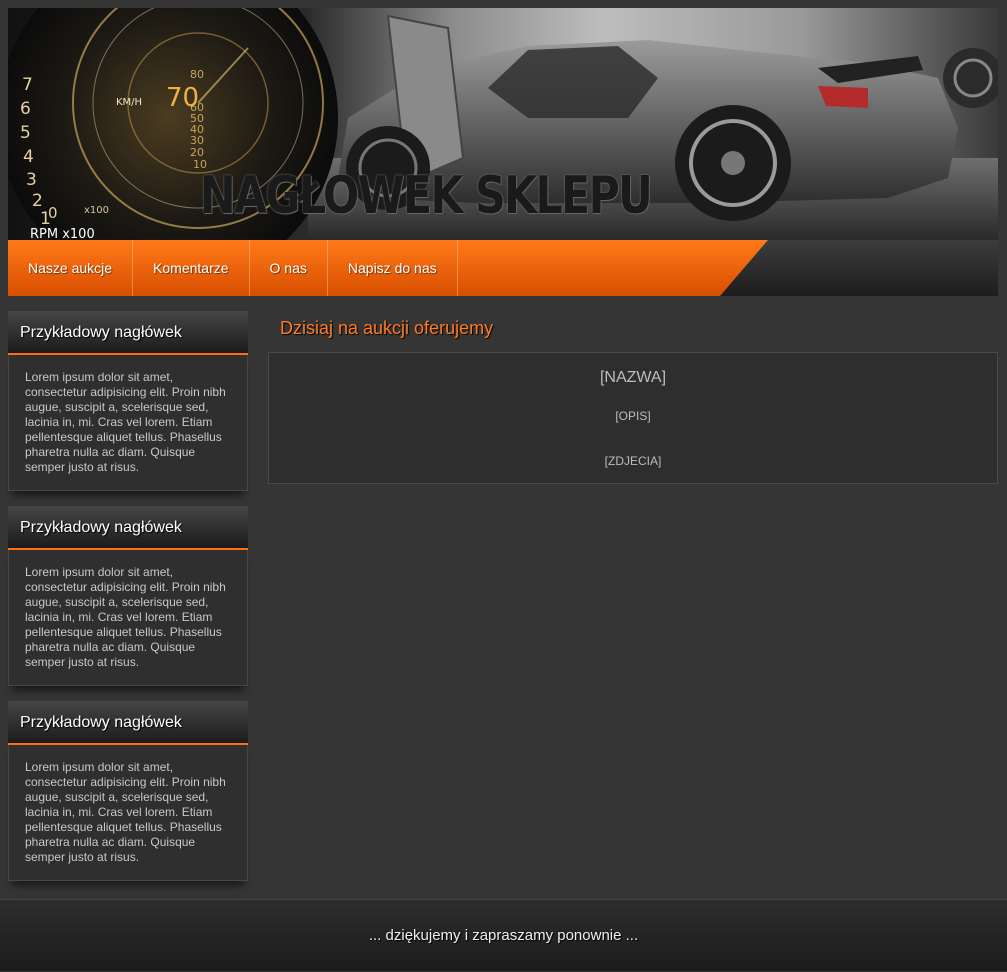 The height and width of the screenshot is (972, 1007). I want to click on gauge-number: 3, so click(31, 180).